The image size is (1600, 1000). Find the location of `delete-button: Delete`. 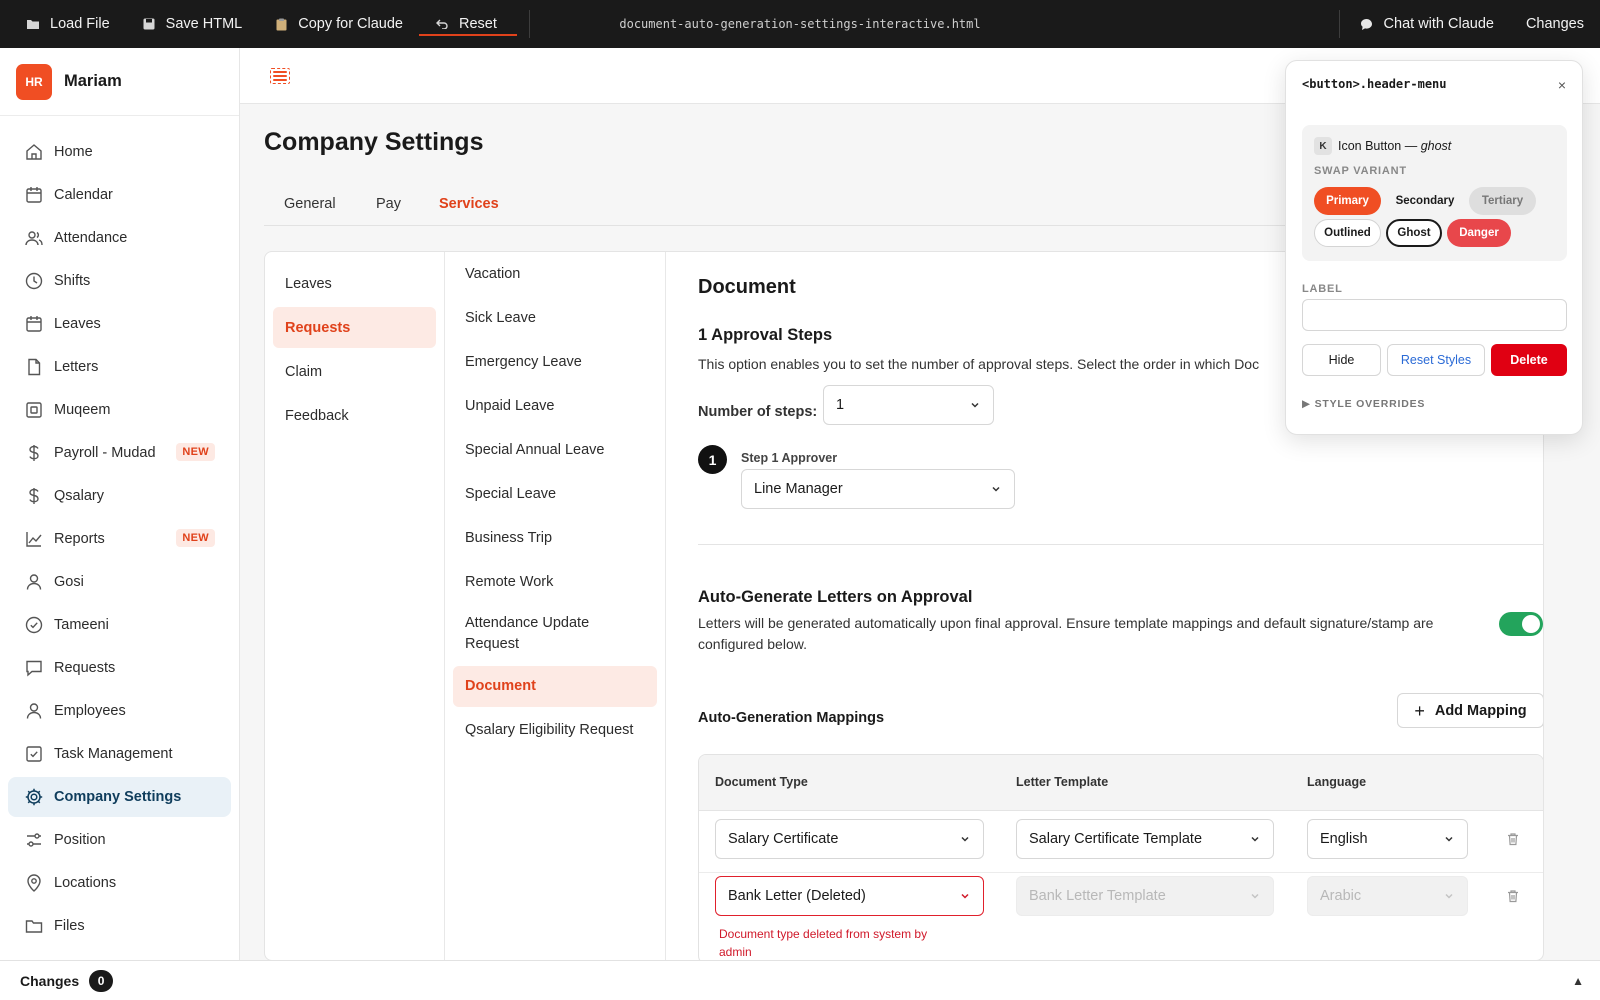

delete-button: Delete is located at coordinates (1529, 360).